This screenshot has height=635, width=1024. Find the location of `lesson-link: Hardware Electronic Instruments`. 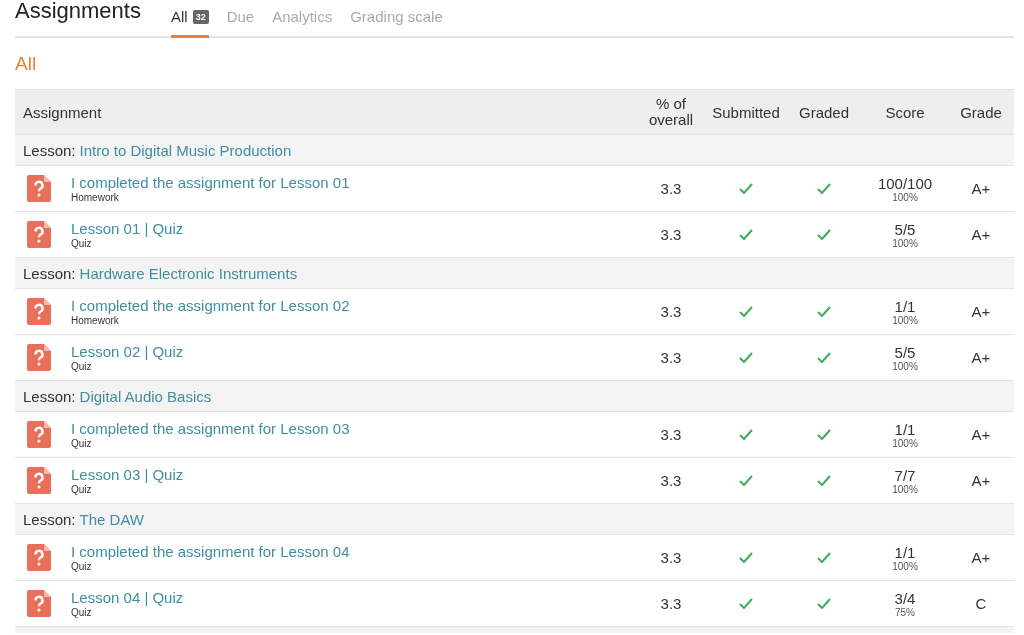

lesson-link: Hardware Electronic Instruments is located at coordinates (188, 273).